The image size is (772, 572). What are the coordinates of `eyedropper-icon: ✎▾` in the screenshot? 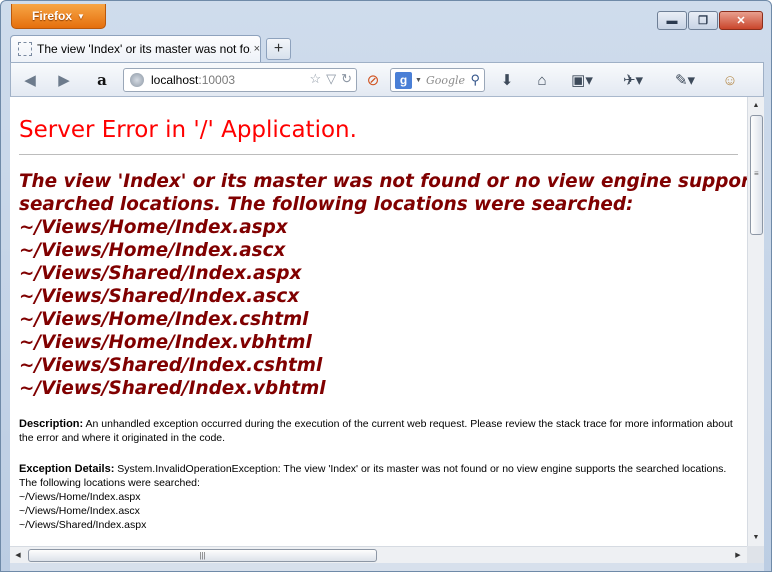 It's located at (685, 80).